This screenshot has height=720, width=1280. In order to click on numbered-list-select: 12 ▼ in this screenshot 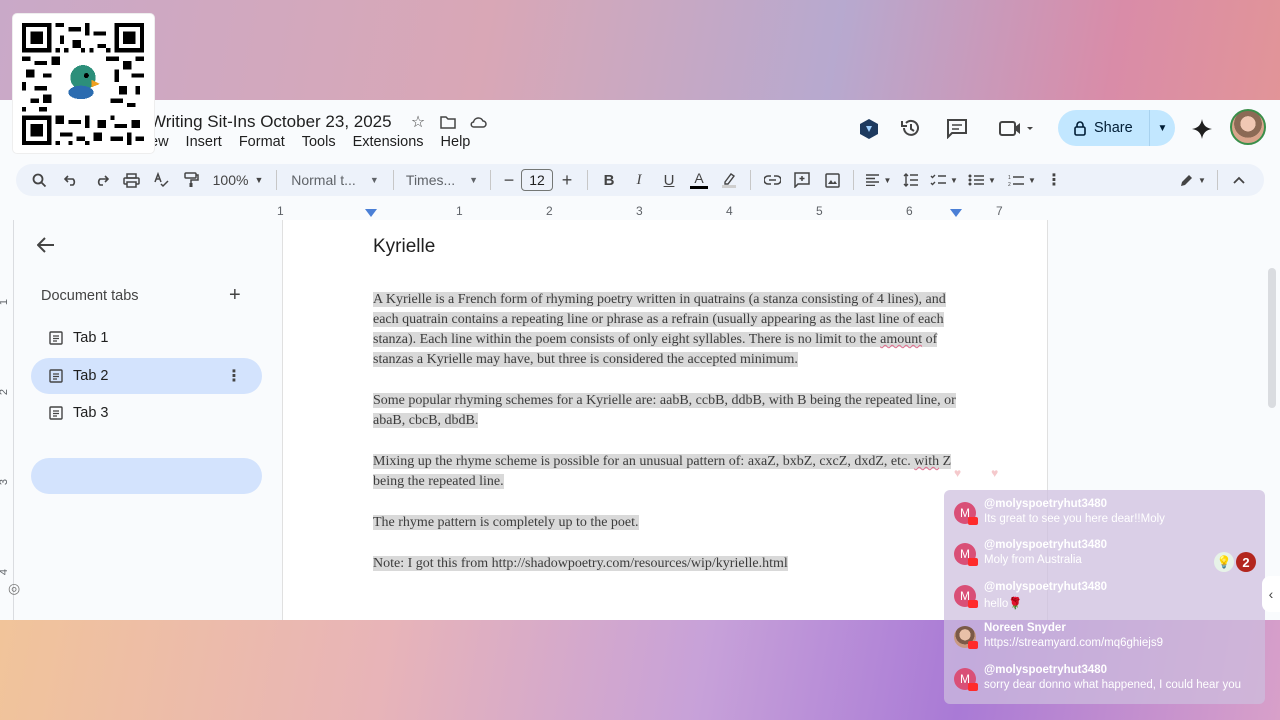, I will do `click(1022, 180)`.